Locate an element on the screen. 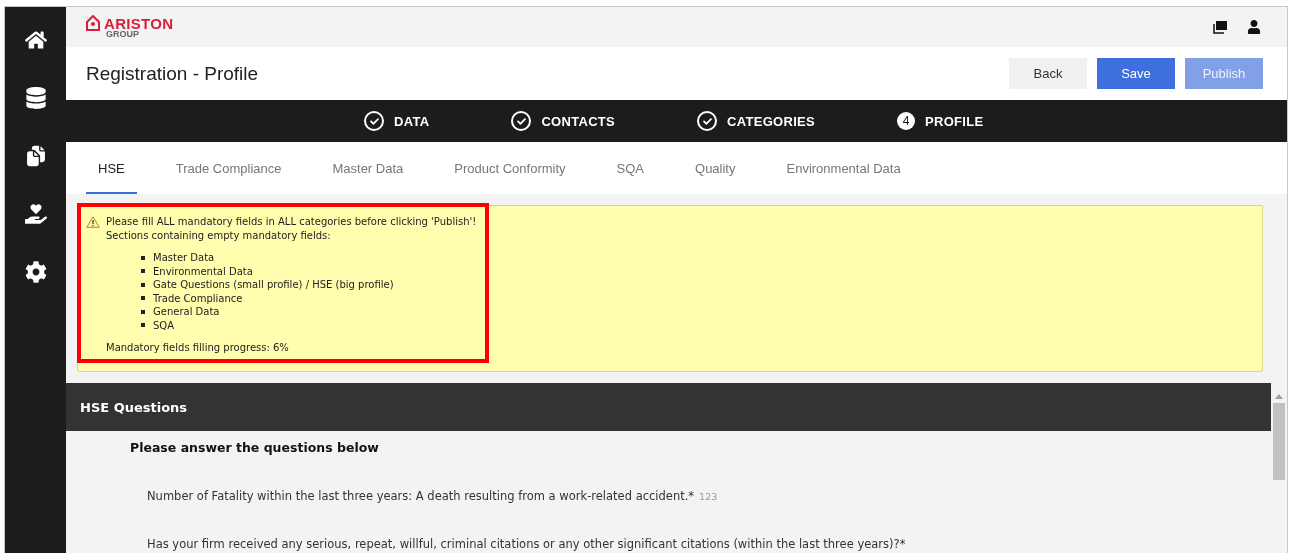 The image size is (1292, 553). step-label: CONTACTS is located at coordinates (578, 121).